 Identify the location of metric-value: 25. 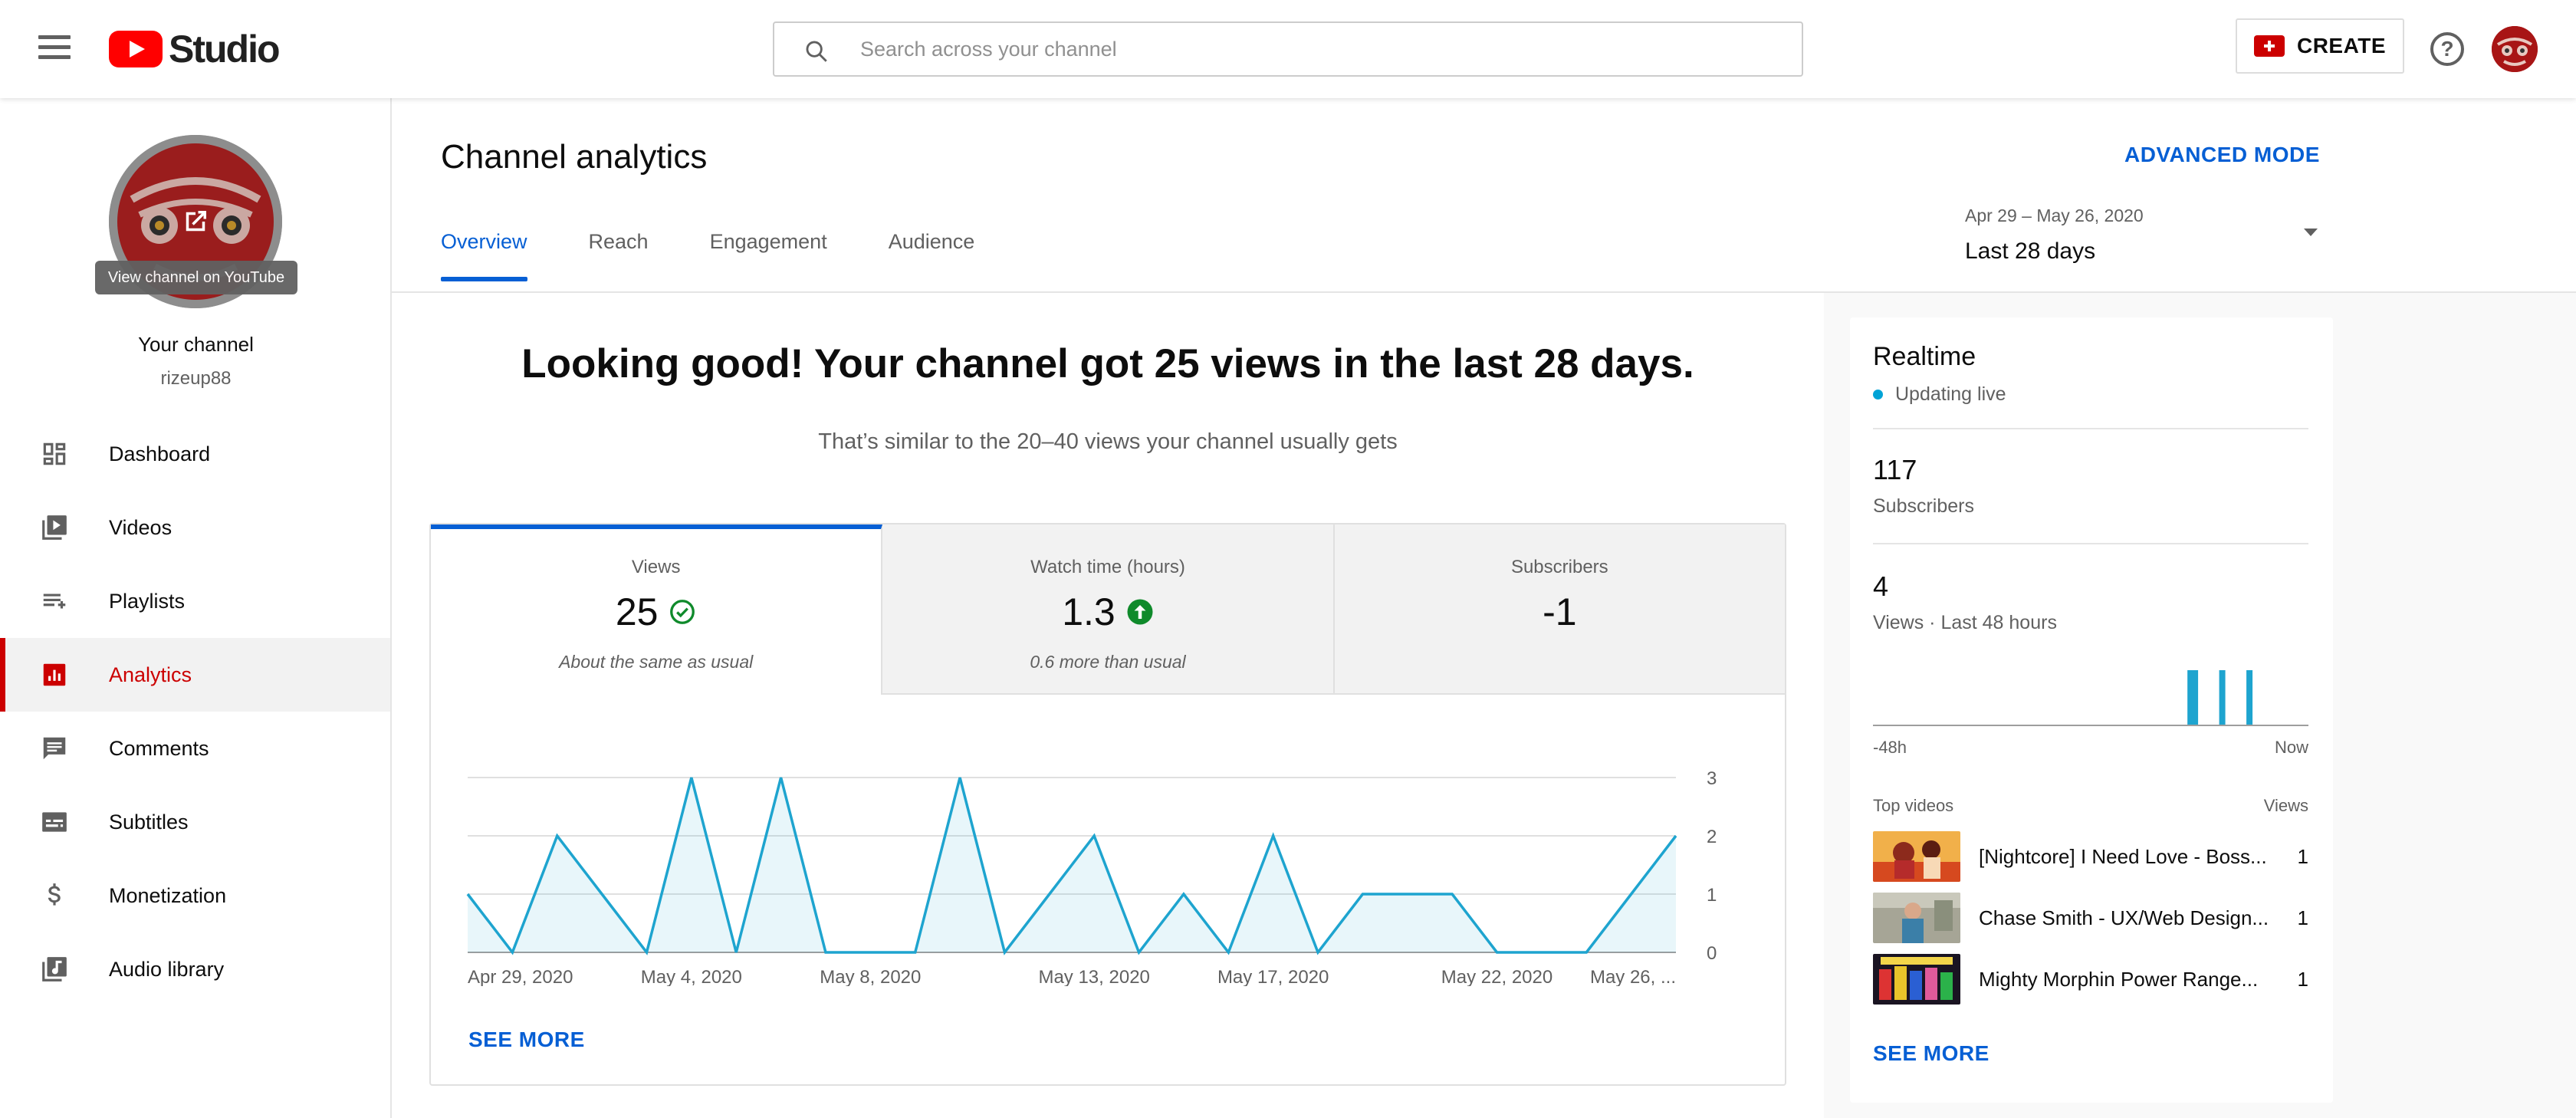
(637, 611).